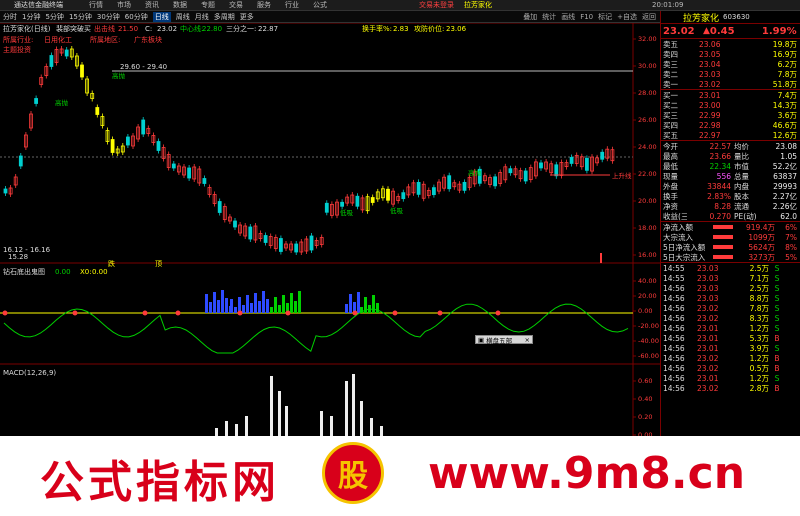 This screenshot has width=800, height=516. What do you see at coordinates (730, 95) in the screenshot?
I see `bid-row: 买一 23.01 7.4万` at bounding box center [730, 95].